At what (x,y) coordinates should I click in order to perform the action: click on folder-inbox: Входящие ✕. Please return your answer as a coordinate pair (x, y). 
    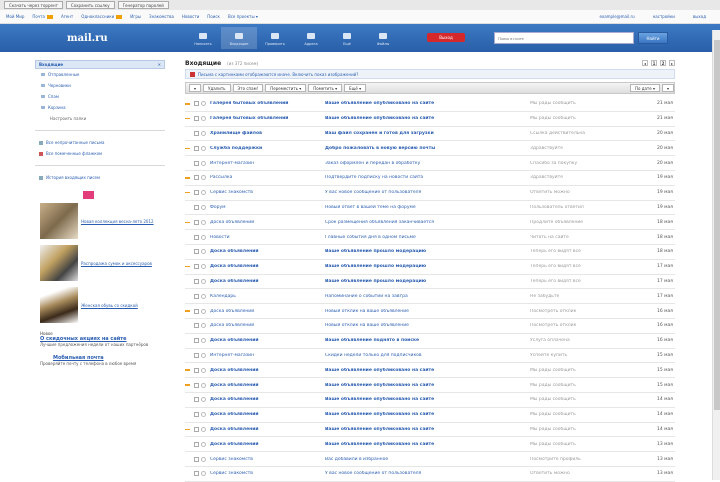
    Looking at the image, I should click on (100, 64).